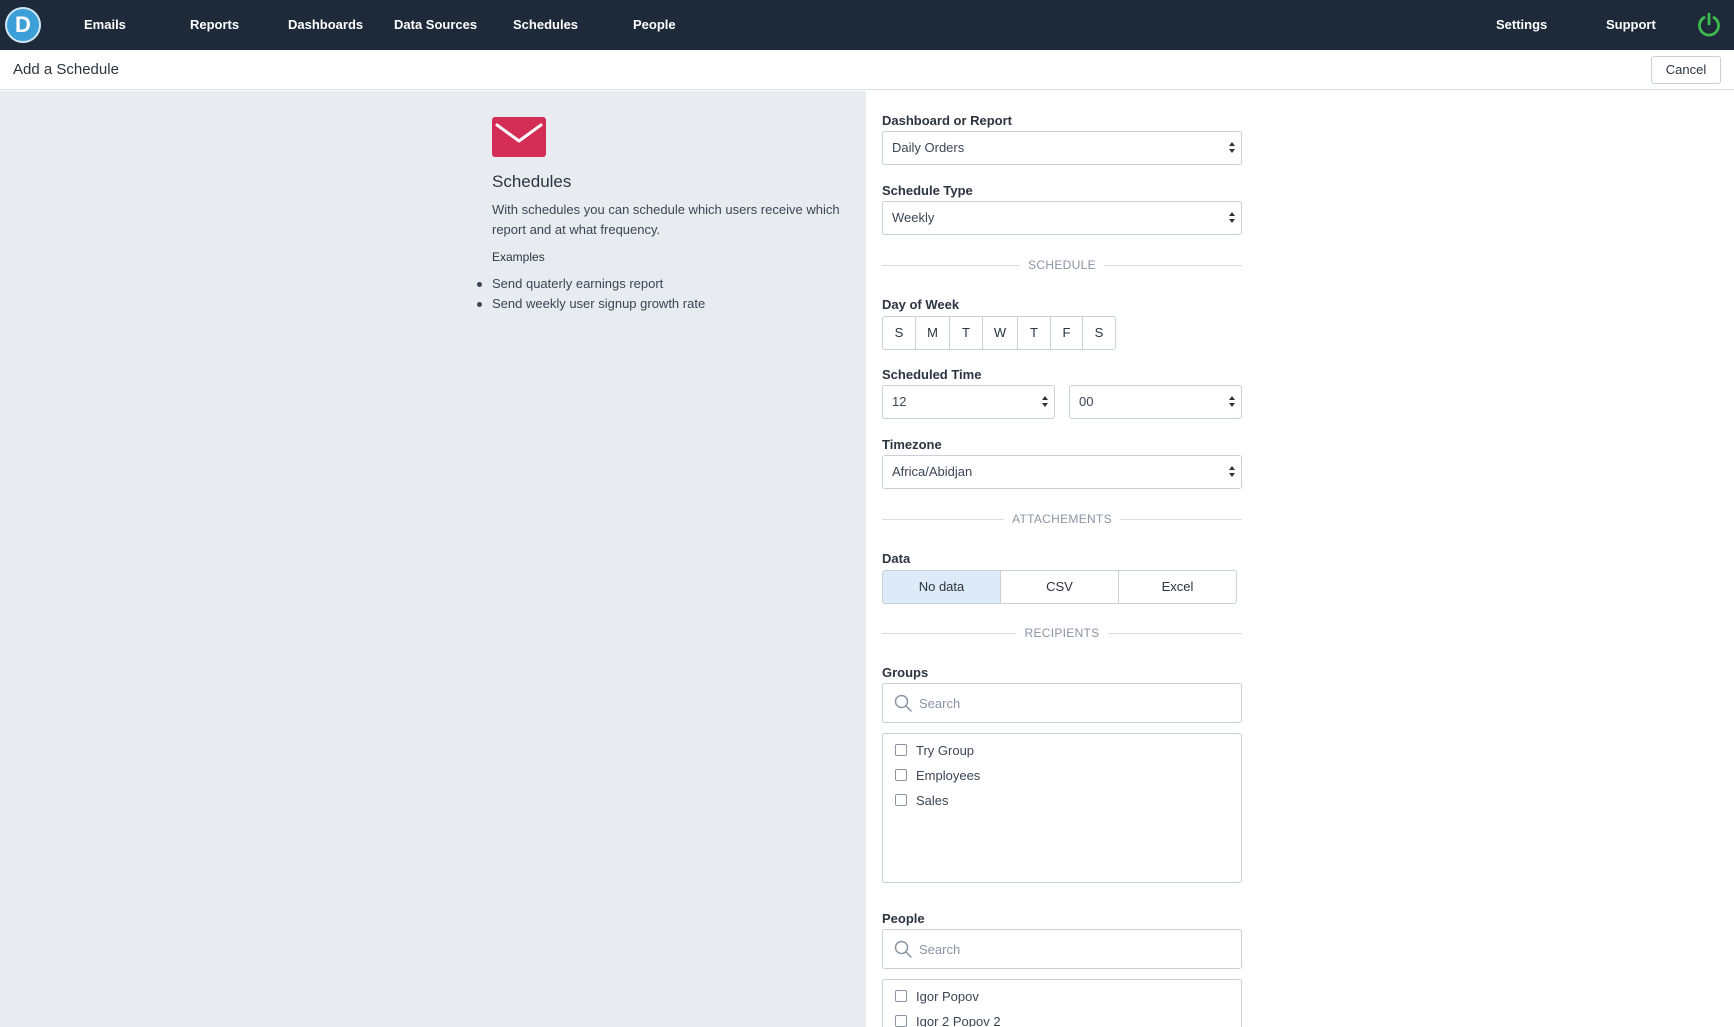 The height and width of the screenshot is (1027, 1734). What do you see at coordinates (941, 587) in the screenshot?
I see `data-option-no-data: No data` at bounding box center [941, 587].